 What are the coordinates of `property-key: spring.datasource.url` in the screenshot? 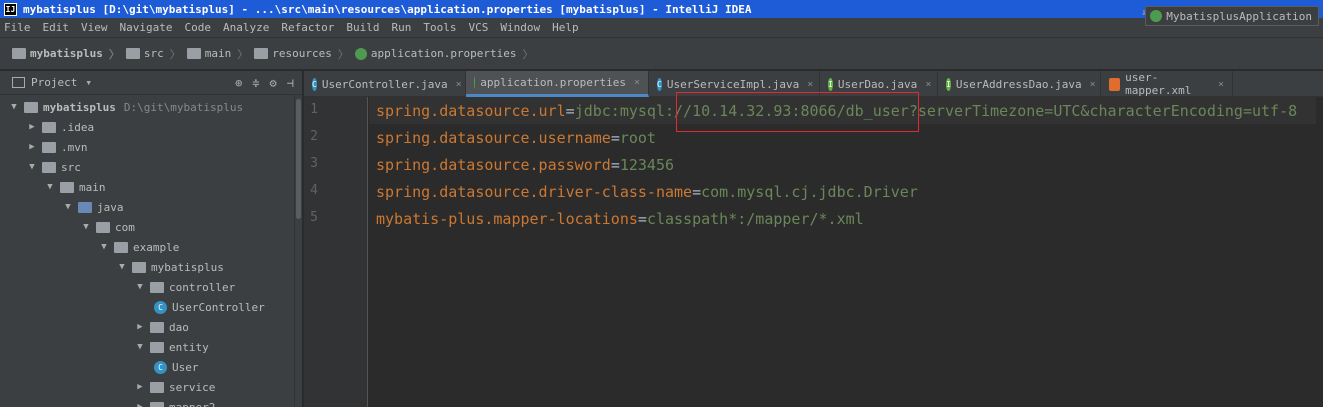 It's located at (471, 110).